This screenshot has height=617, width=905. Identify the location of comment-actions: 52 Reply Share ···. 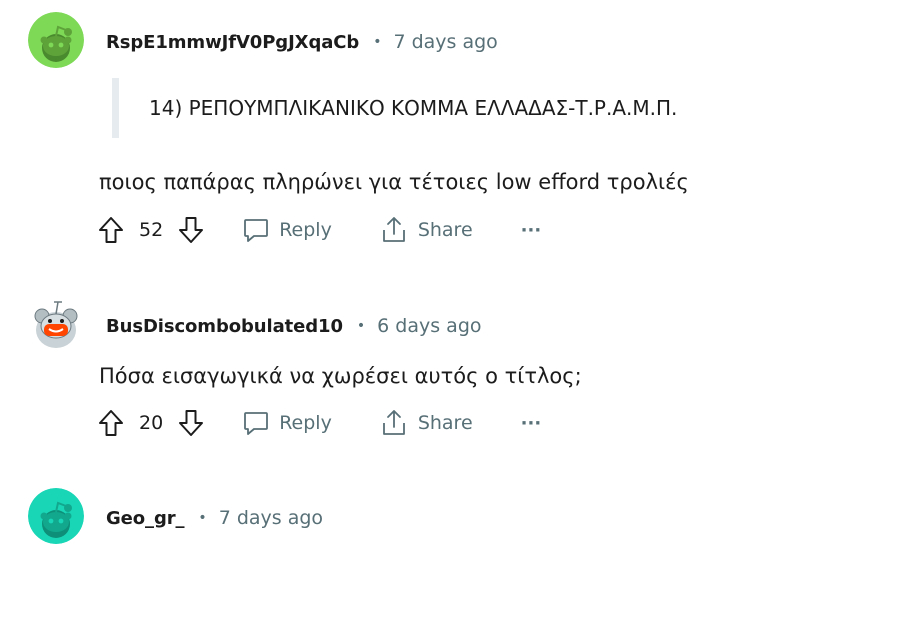
(318, 230).